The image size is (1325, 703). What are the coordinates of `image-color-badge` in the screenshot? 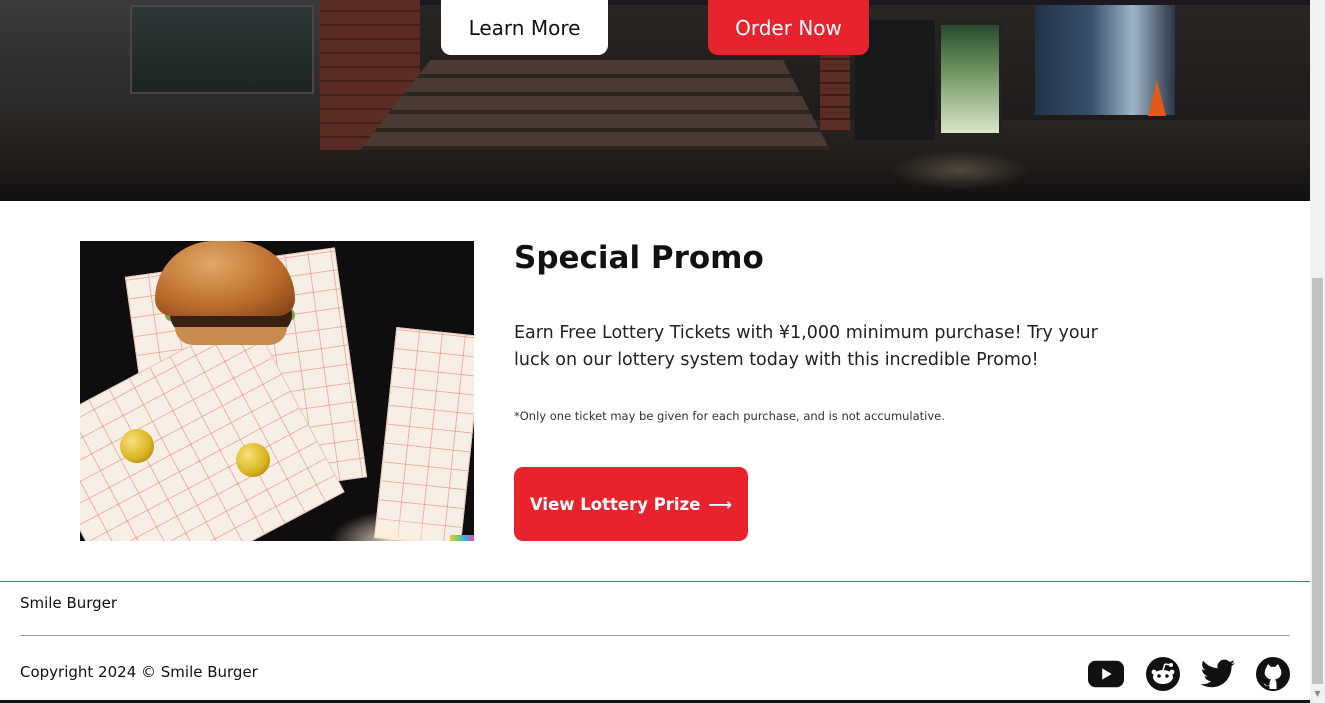 It's located at (462, 538).